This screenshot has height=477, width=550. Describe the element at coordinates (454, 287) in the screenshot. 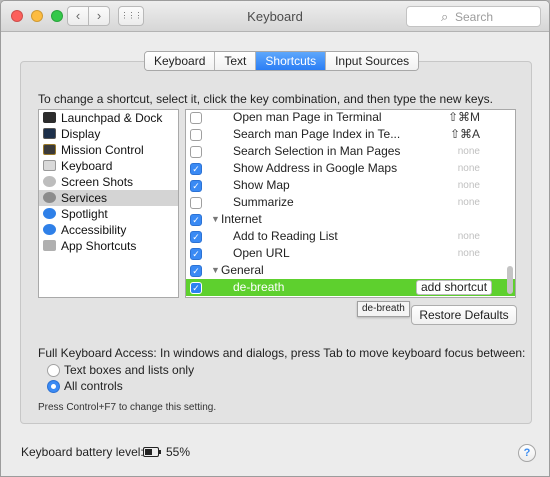

I see `add-shortcut-button: add shortcut` at that location.